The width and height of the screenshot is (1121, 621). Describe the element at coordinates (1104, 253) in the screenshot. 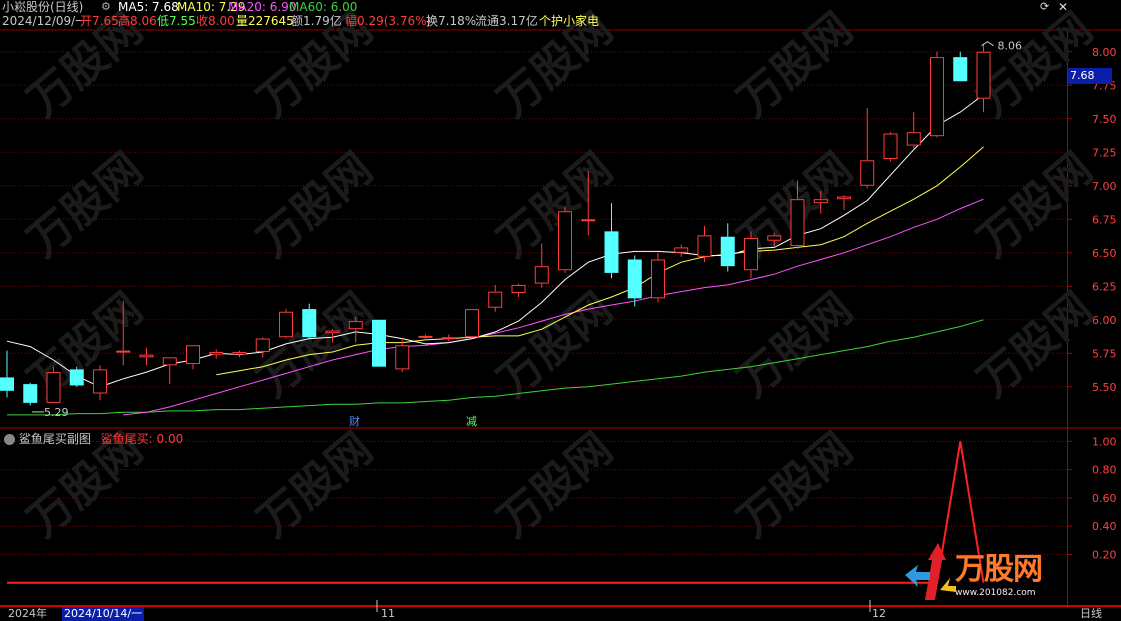

I see `main-y-tick-label: 6.50` at that location.